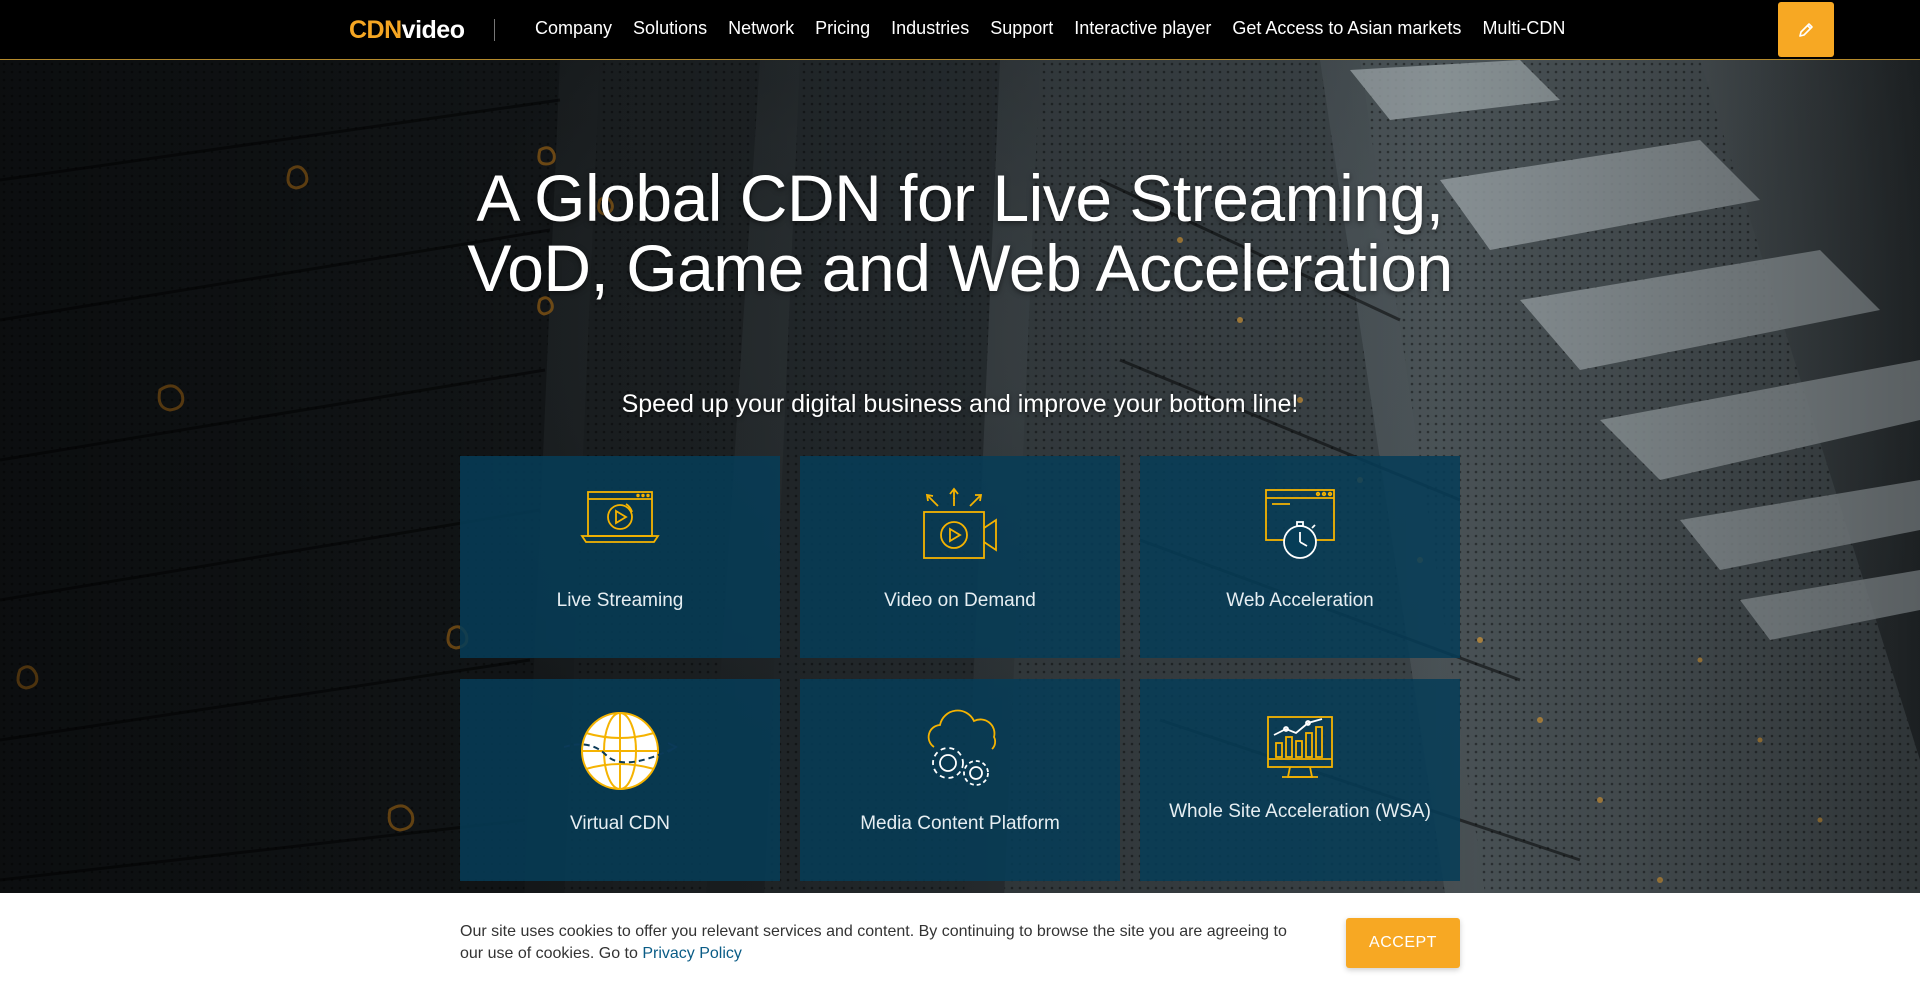 Image resolution: width=1920 pixels, height=993 pixels. What do you see at coordinates (1300, 811) in the screenshot?
I see `card-label: Whole Site Acceleration (WSA)` at bounding box center [1300, 811].